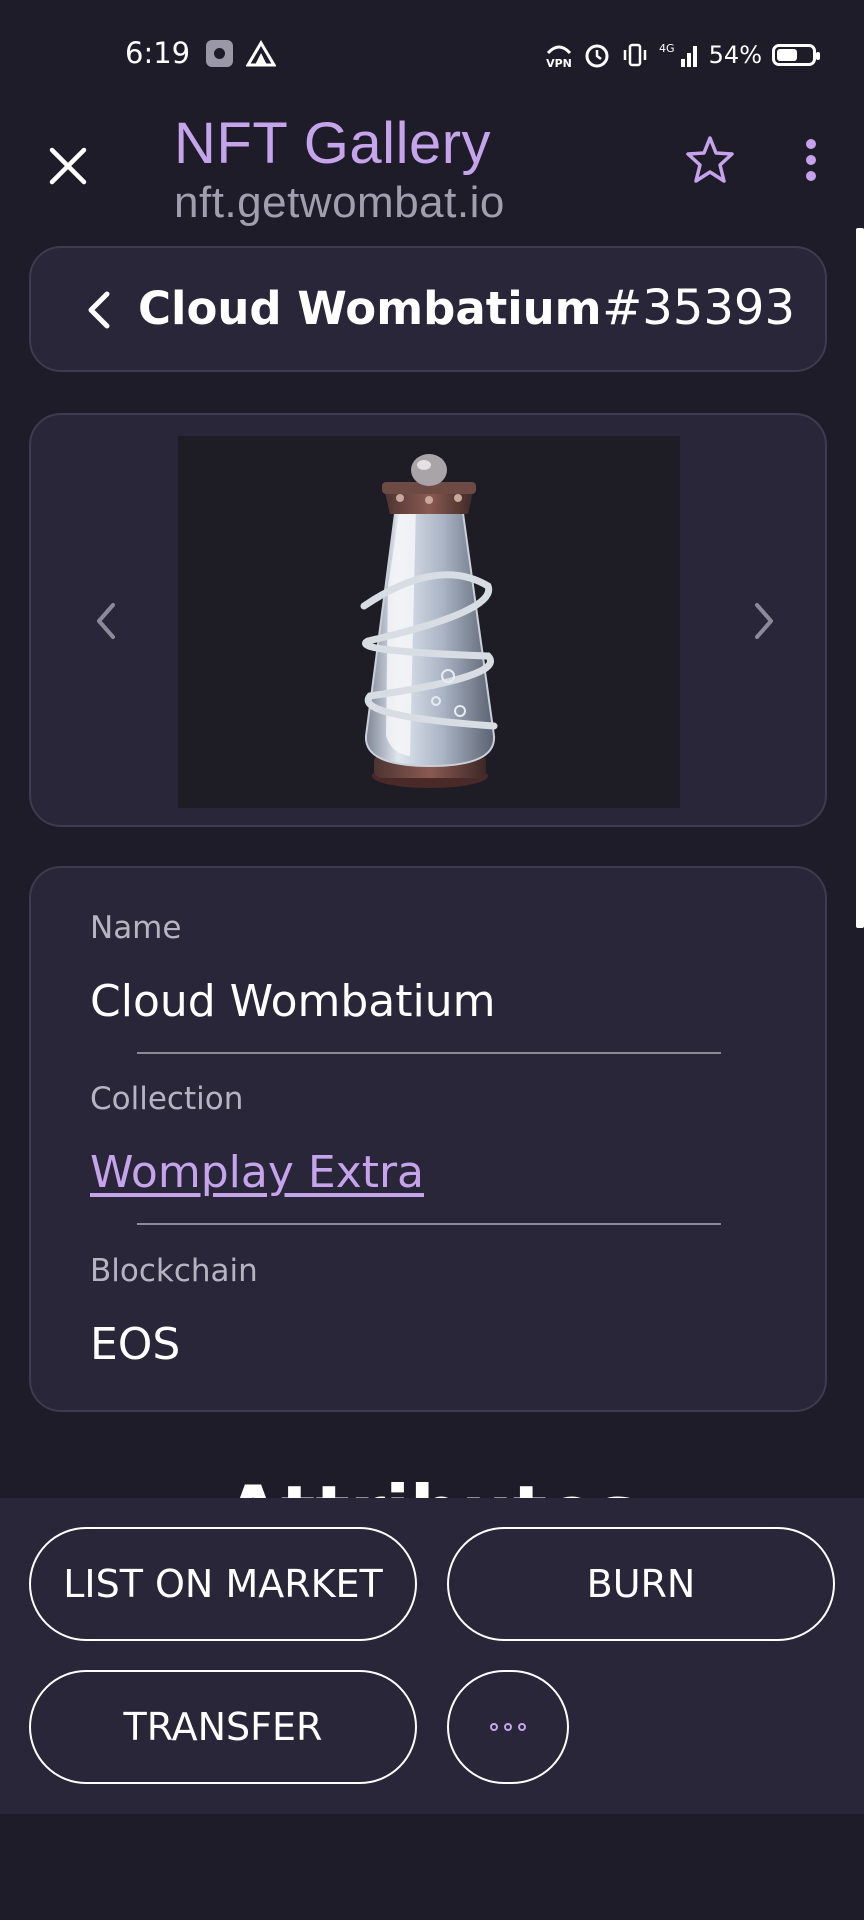  What do you see at coordinates (796, 55) in the screenshot?
I see `battery-icon` at bounding box center [796, 55].